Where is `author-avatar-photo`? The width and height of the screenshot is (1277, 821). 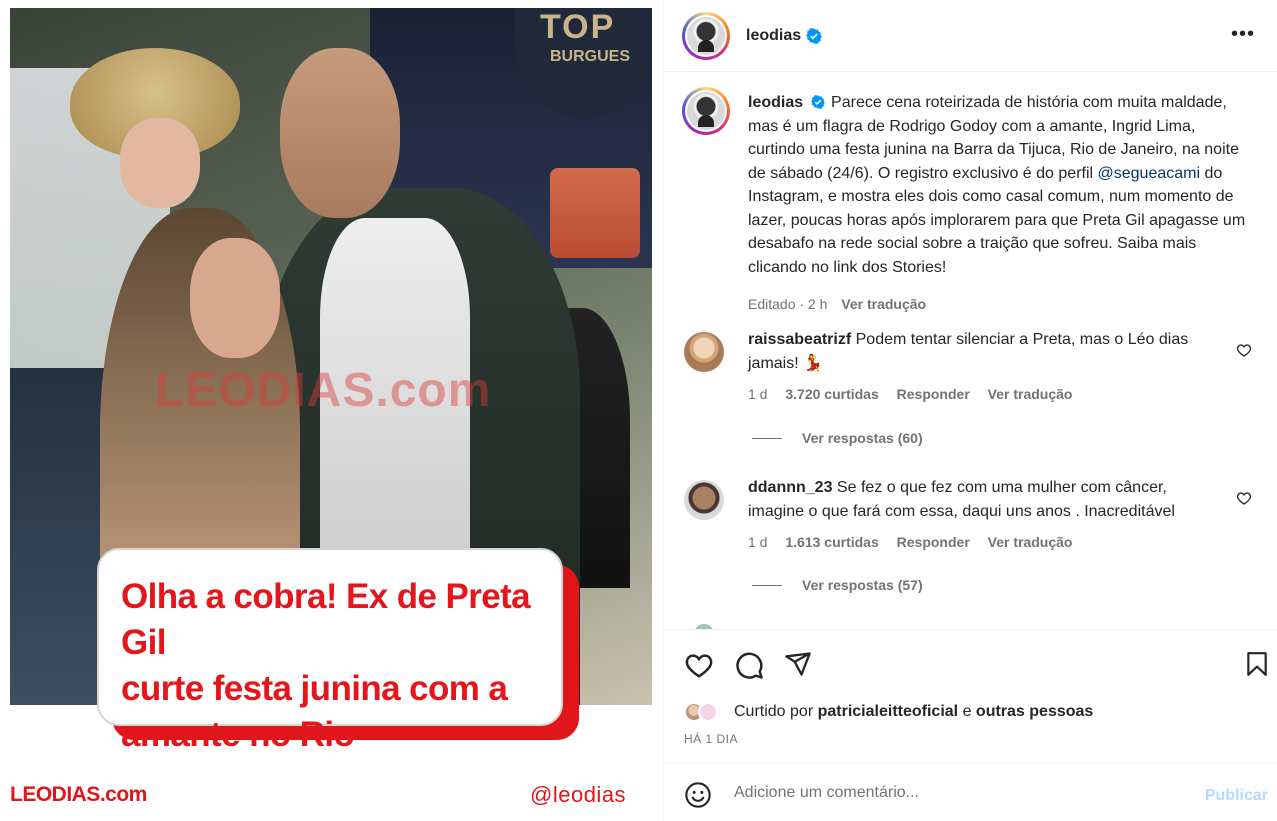
author-avatar-photo is located at coordinates (706, 35).